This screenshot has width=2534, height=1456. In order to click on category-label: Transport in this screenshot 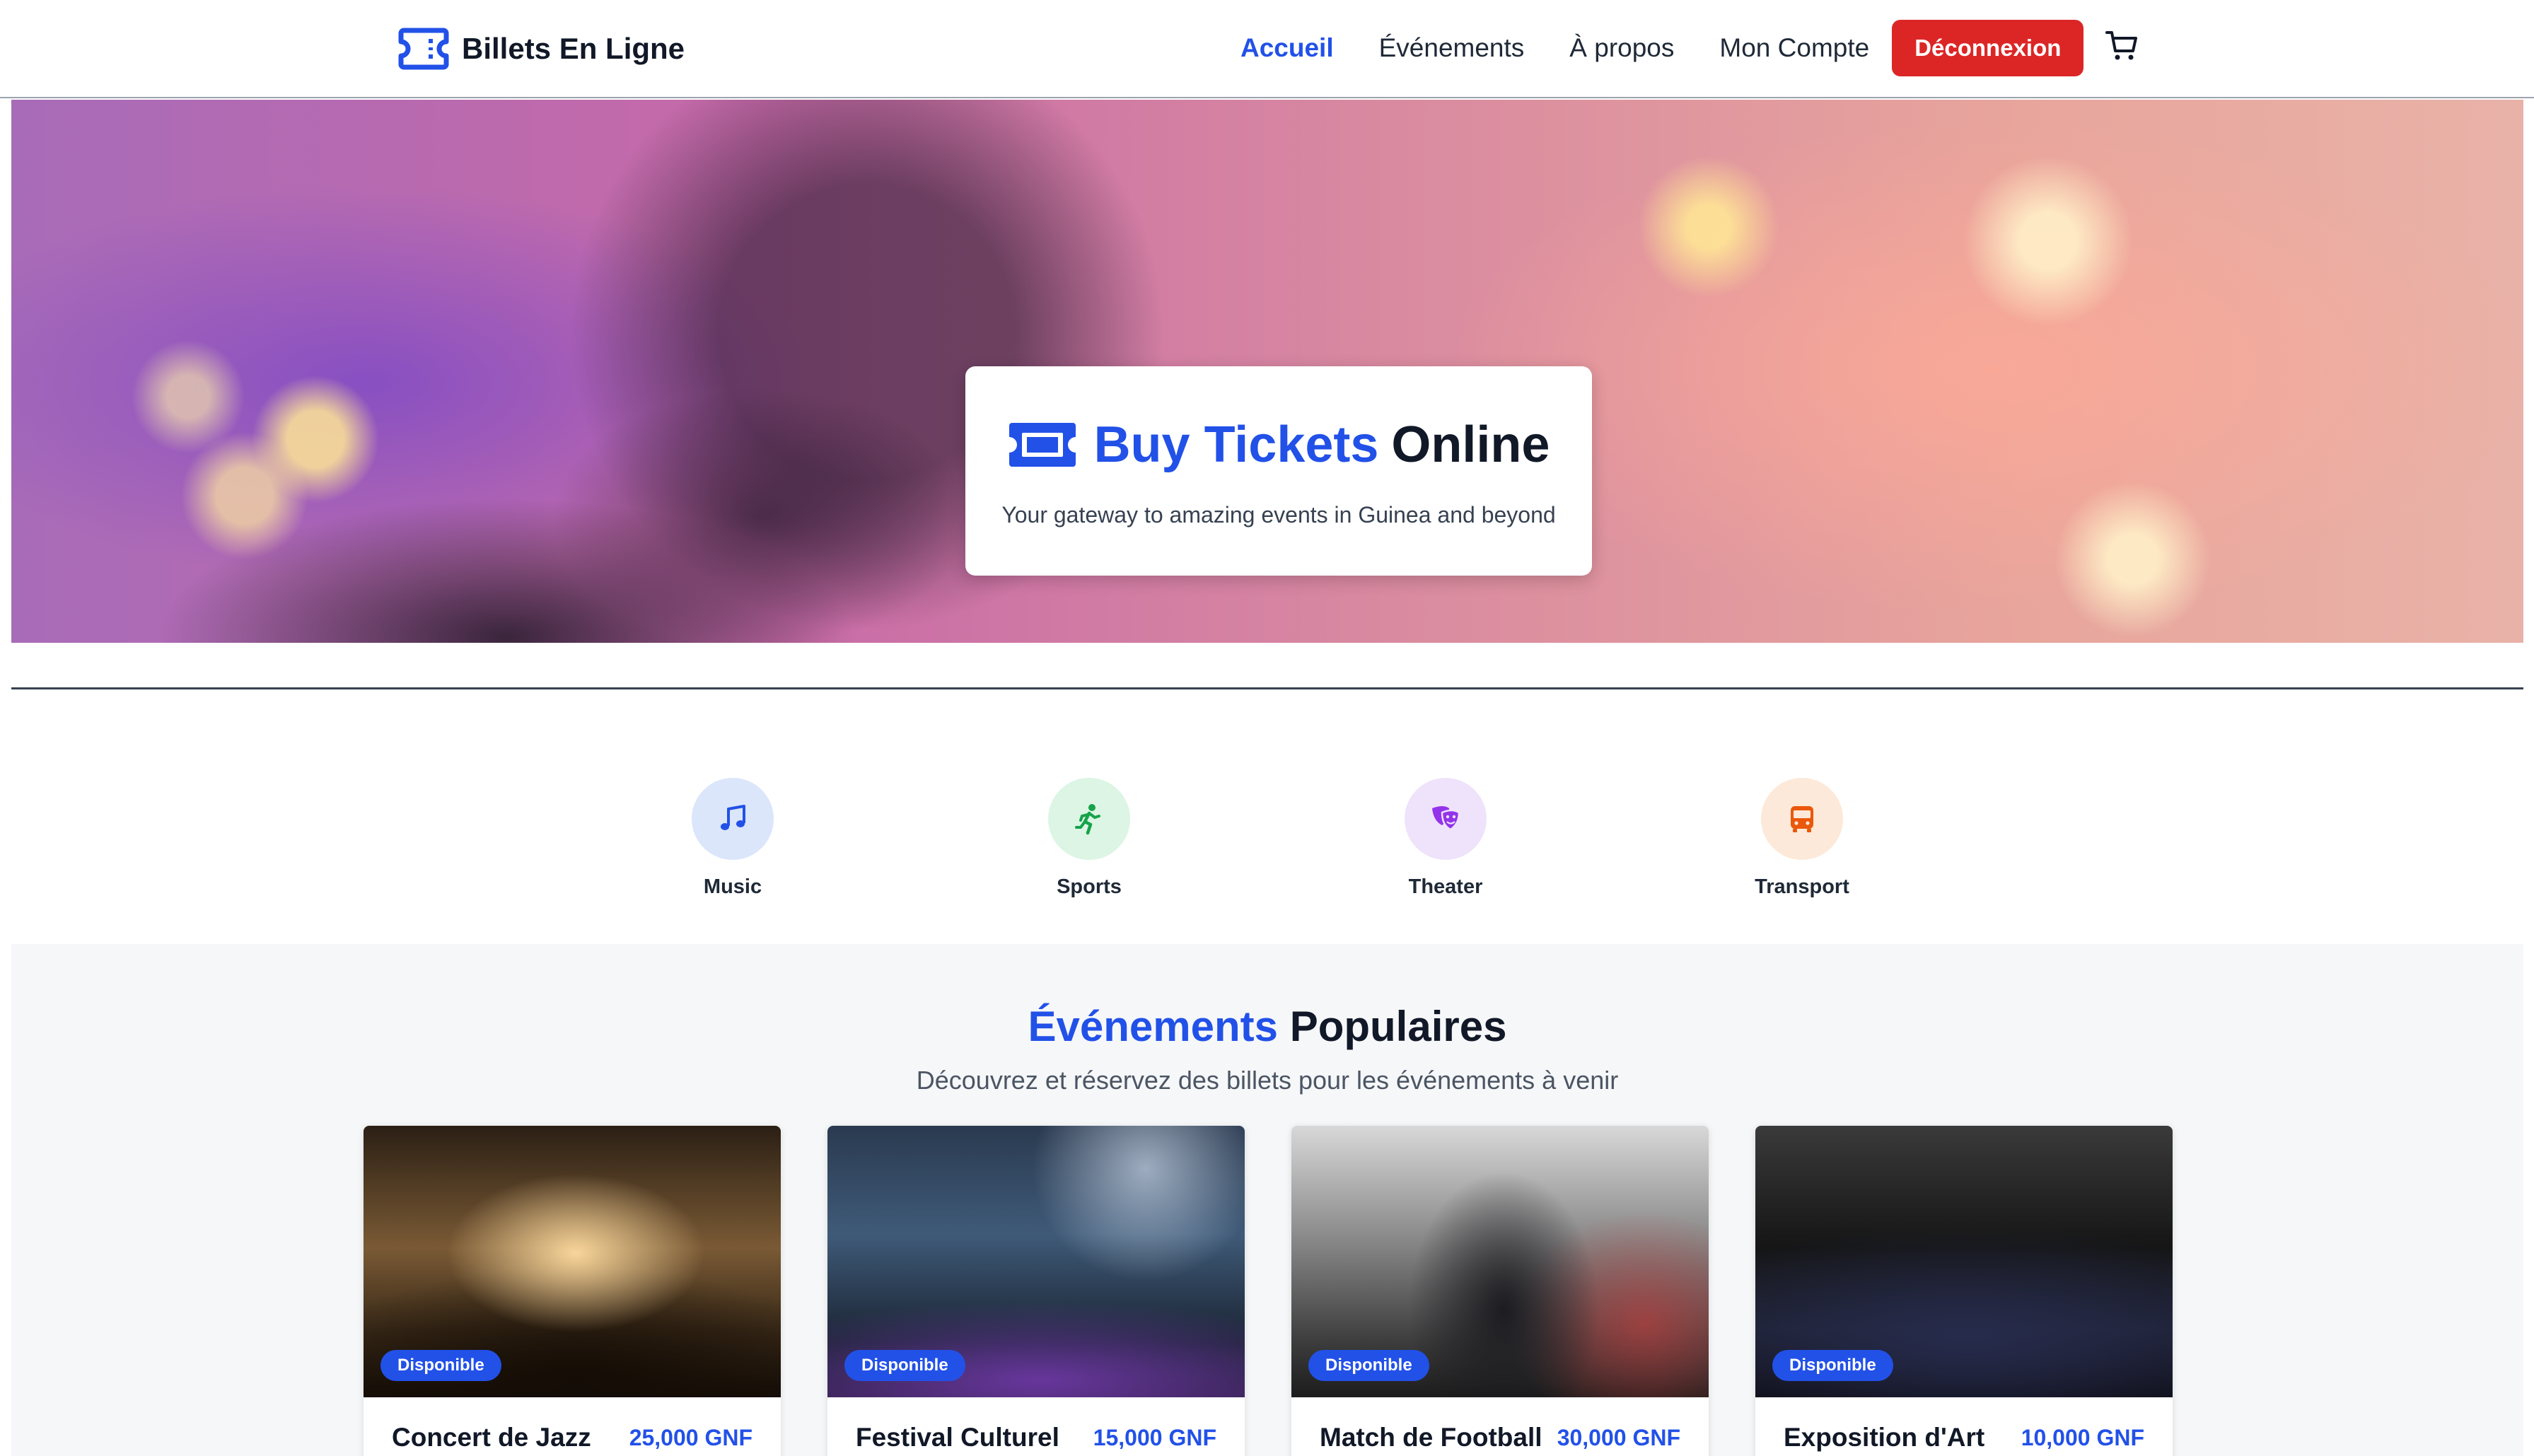, I will do `click(1802, 886)`.